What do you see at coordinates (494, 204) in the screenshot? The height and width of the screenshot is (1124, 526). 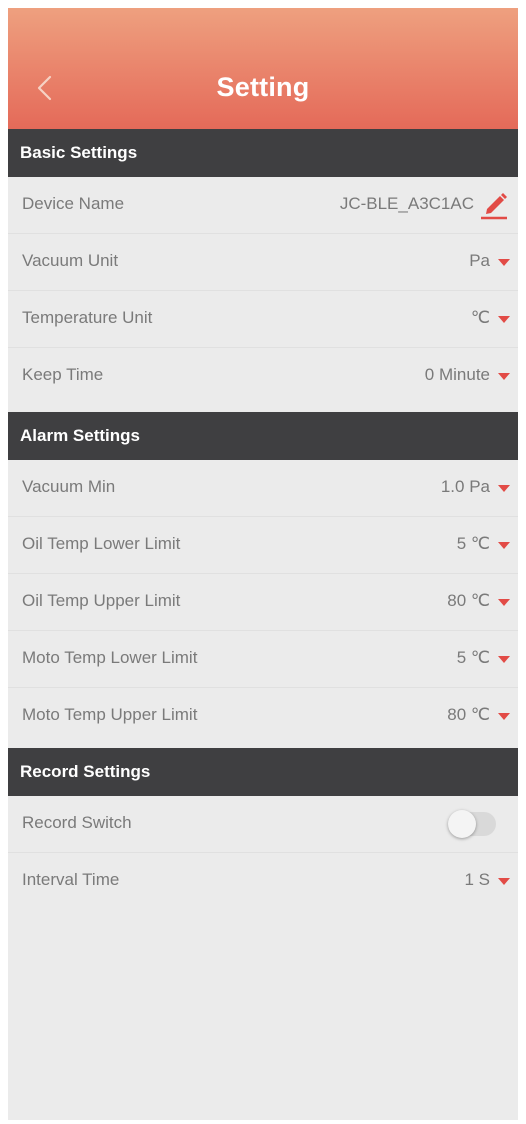 I see `edit-pencil-icon` at bounding box center [494, 204].